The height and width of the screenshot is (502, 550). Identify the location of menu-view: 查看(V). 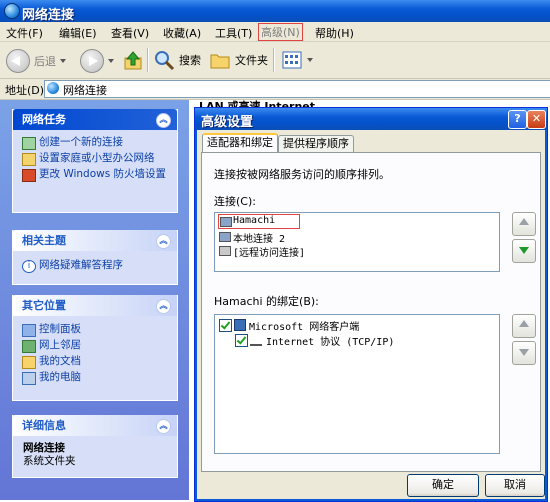
(130, 33).